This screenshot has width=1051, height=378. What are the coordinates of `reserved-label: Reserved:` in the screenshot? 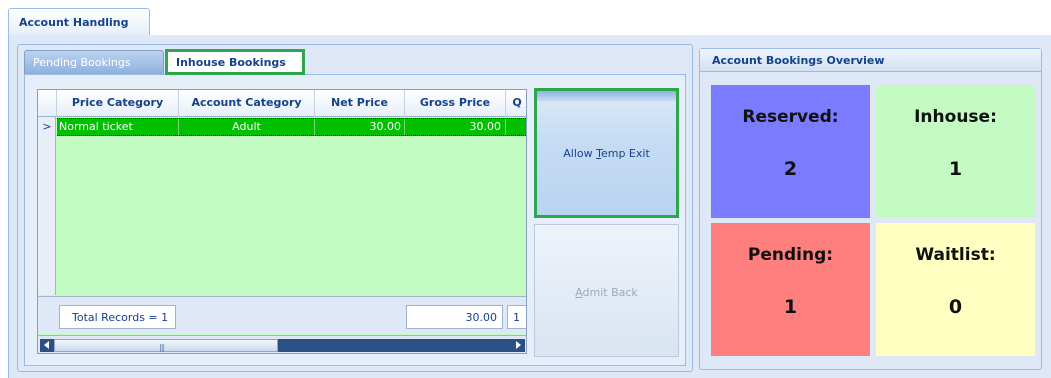 It's located at (790, 117).